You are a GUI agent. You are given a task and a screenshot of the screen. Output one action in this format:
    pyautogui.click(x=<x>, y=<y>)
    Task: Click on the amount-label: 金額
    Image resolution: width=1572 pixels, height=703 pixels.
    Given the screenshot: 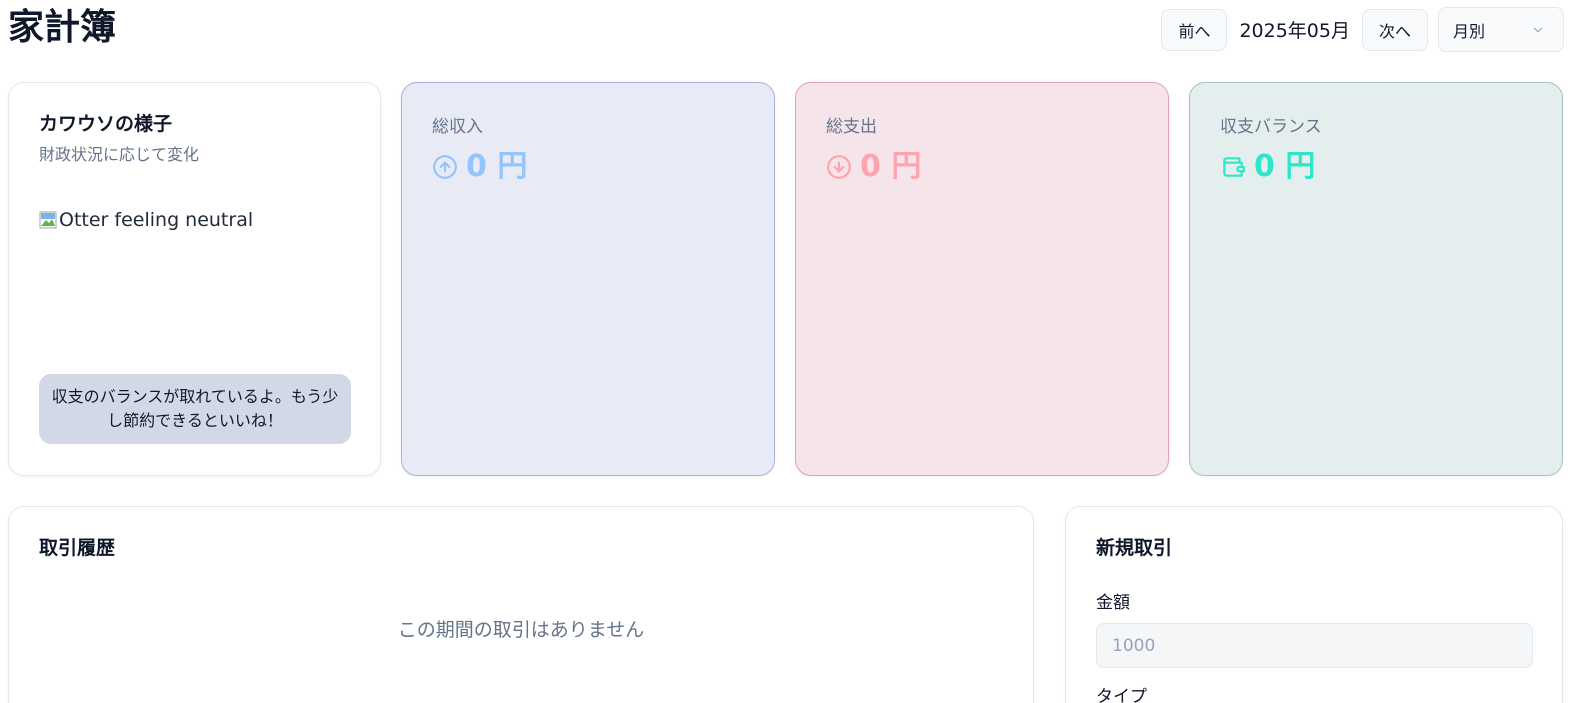 What is the action you would take?
    pyautogui.click(x=1113, y=603)
    